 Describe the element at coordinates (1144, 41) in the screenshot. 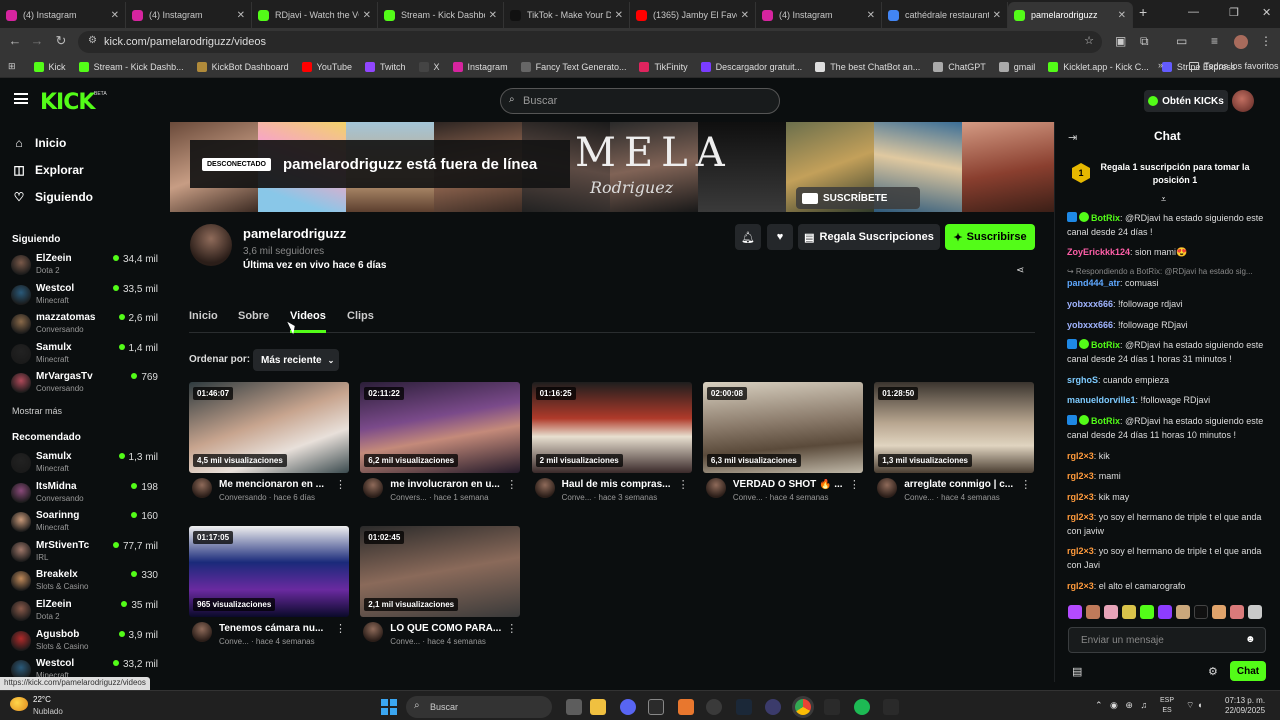

I see `puzzle-icon: ⧉` at that location.